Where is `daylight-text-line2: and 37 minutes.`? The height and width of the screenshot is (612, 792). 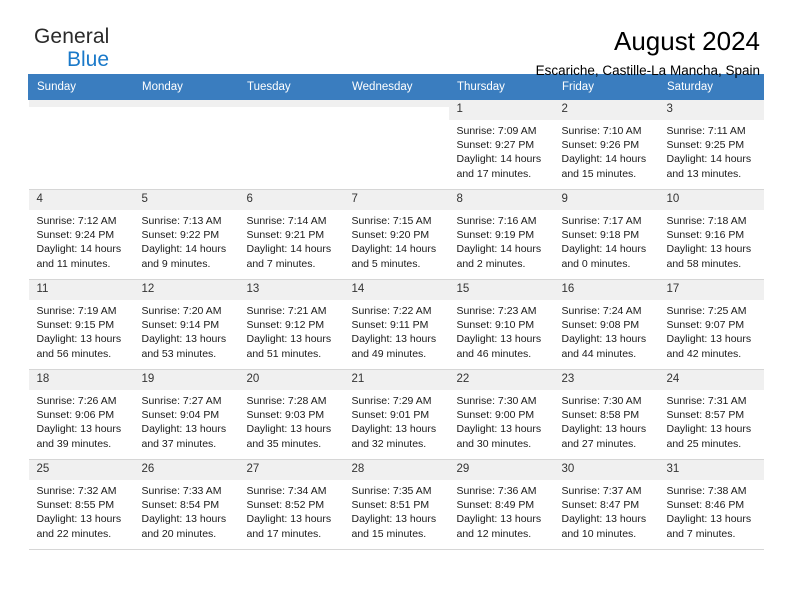 daylight-text-line2: and 37 minutes. is located at coordinates (179, 443).